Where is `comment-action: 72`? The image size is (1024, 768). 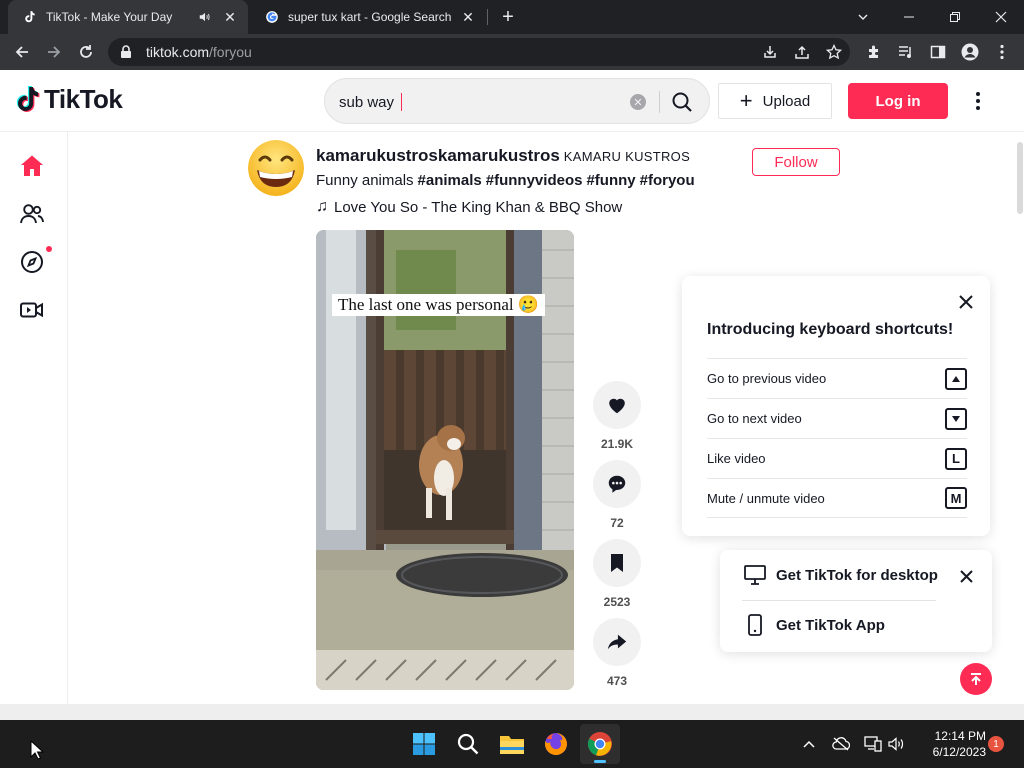 comment-action: 72 is located at coordinates (617, 495).